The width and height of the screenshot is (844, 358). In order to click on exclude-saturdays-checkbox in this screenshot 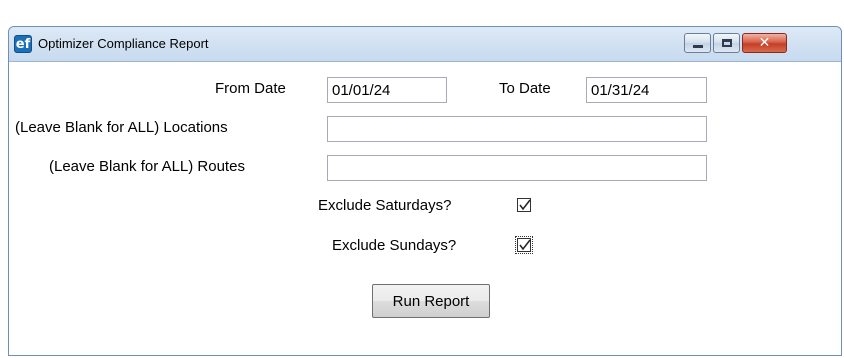, I will do `click(524, 205)`.